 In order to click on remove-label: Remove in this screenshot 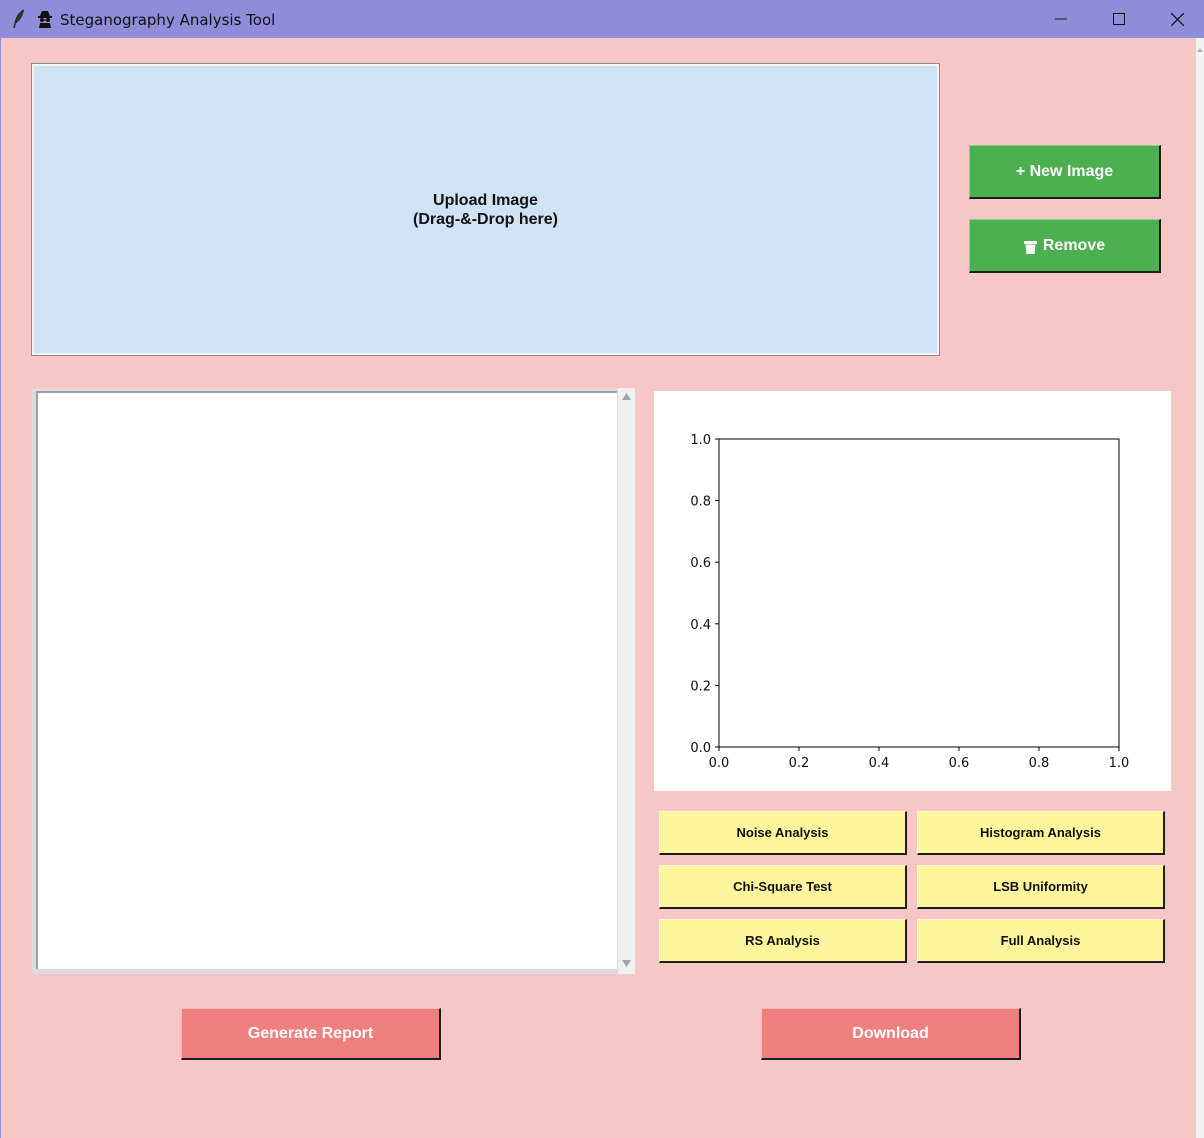, I will do `click(1074, 245)`.